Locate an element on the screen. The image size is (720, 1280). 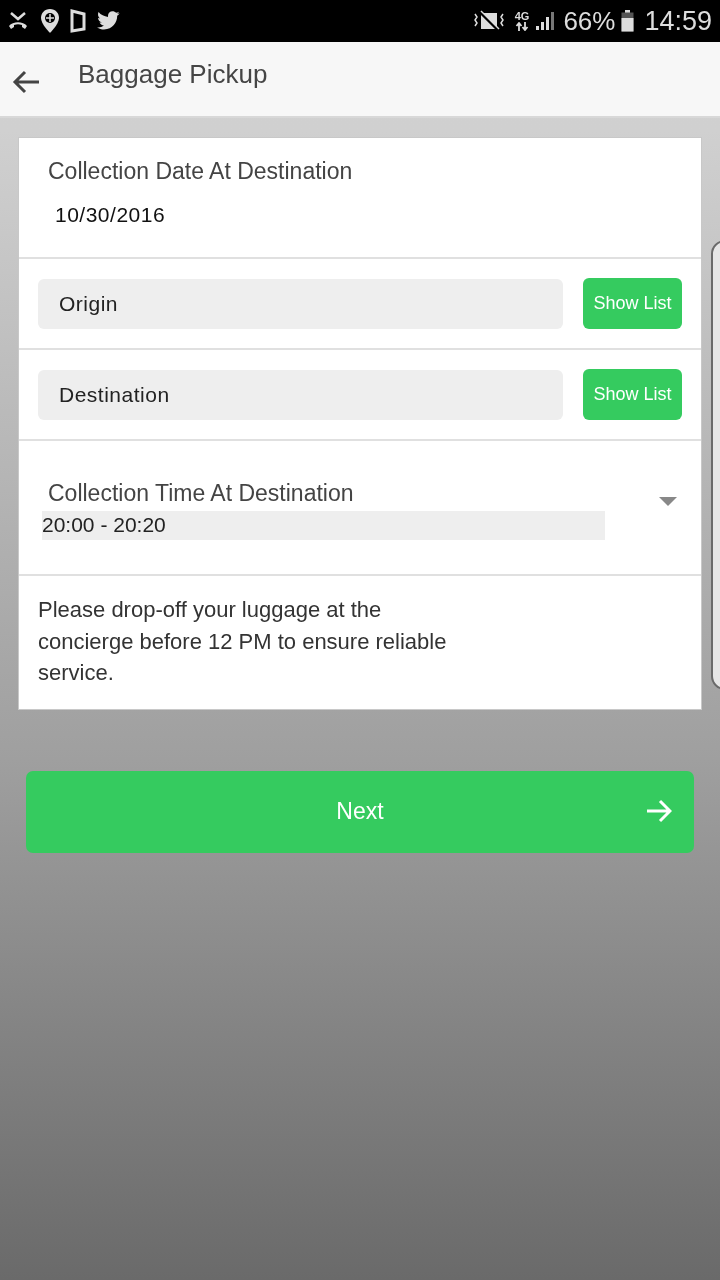
data-arrows-icon is located at coordinates (522, 26).